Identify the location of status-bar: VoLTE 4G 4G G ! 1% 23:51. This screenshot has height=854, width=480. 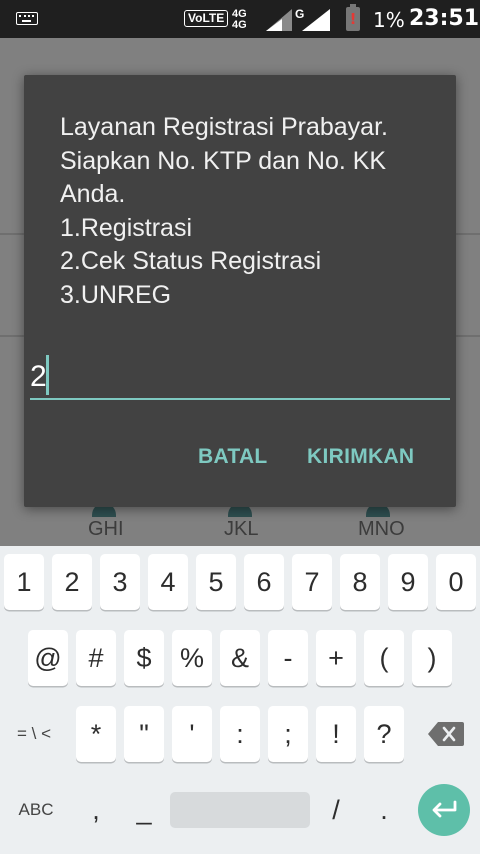
(240, 19).